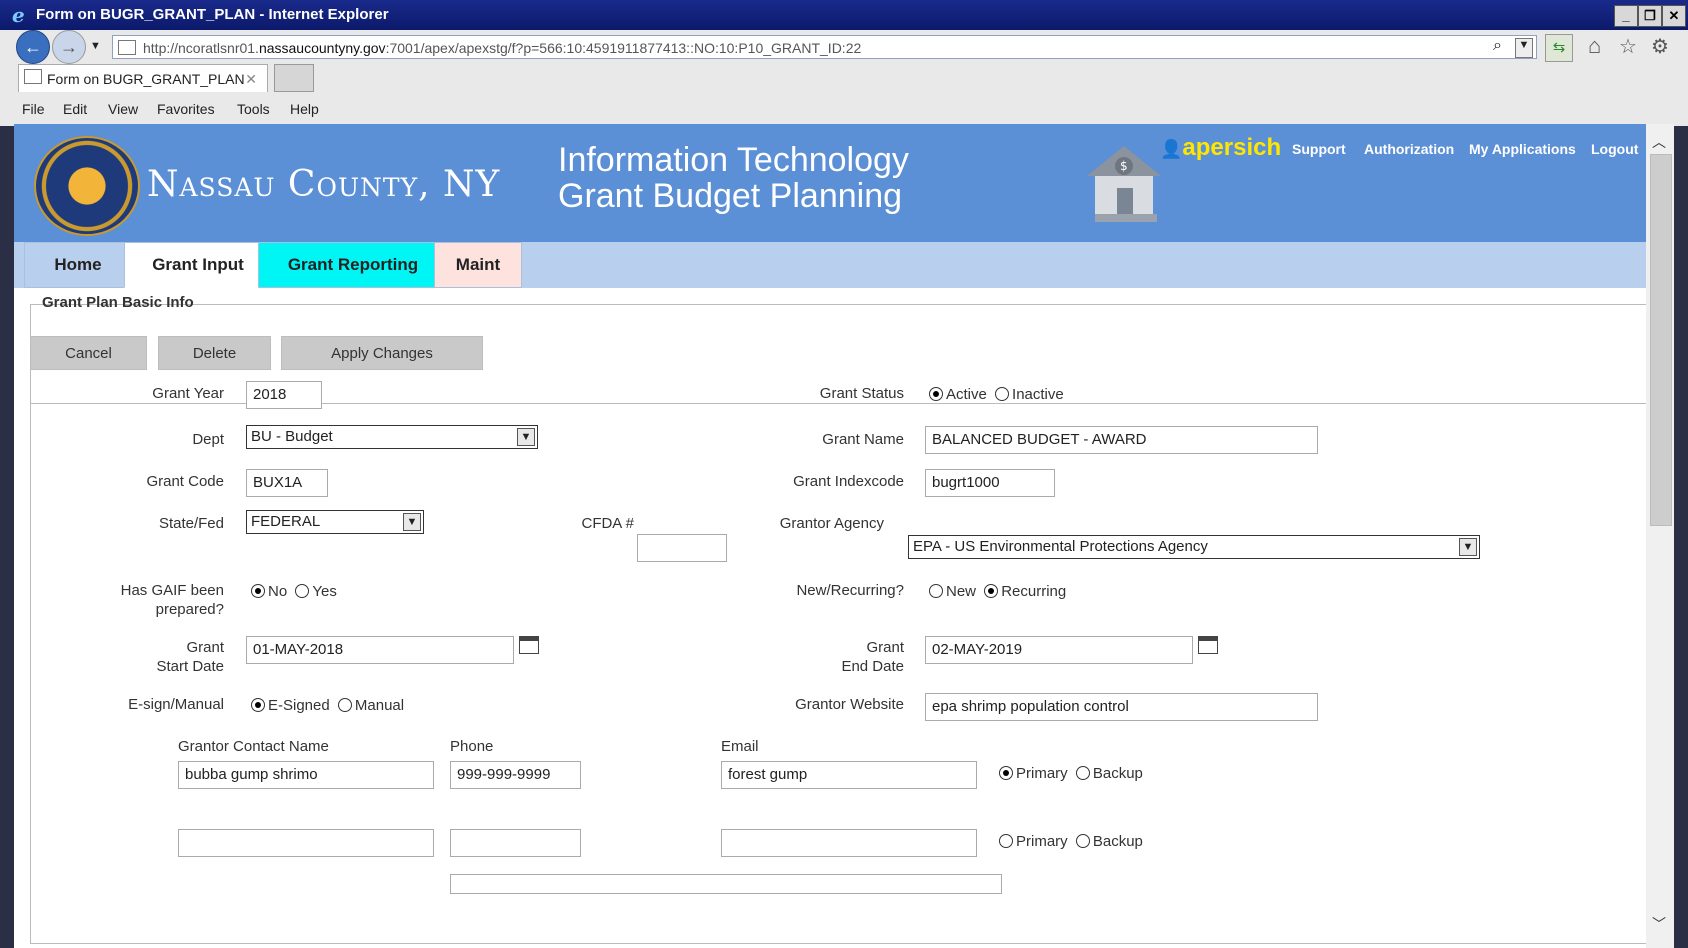  I want to click on gaif-yes-label: Yes, so click(324, 591).